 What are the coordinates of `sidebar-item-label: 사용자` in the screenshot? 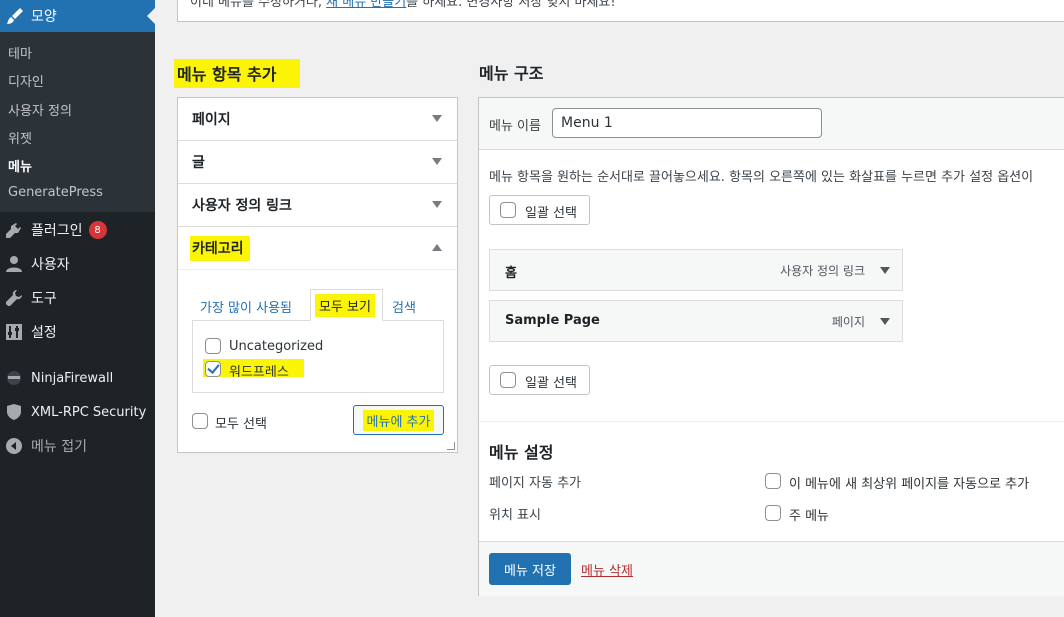 It's located at (50, 265).